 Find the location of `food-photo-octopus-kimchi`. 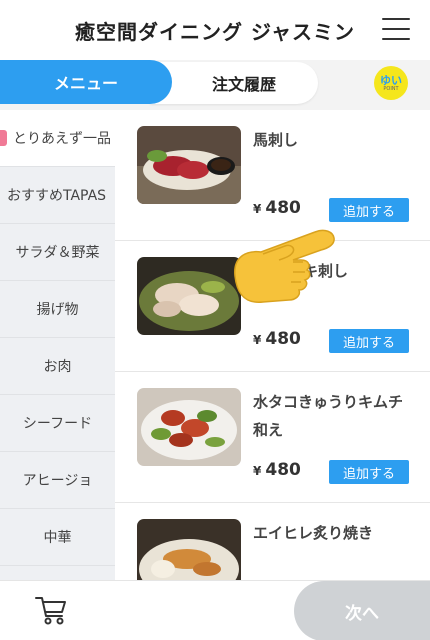

food-photo-octopus-kimchi is located at coordinates (189, 427).